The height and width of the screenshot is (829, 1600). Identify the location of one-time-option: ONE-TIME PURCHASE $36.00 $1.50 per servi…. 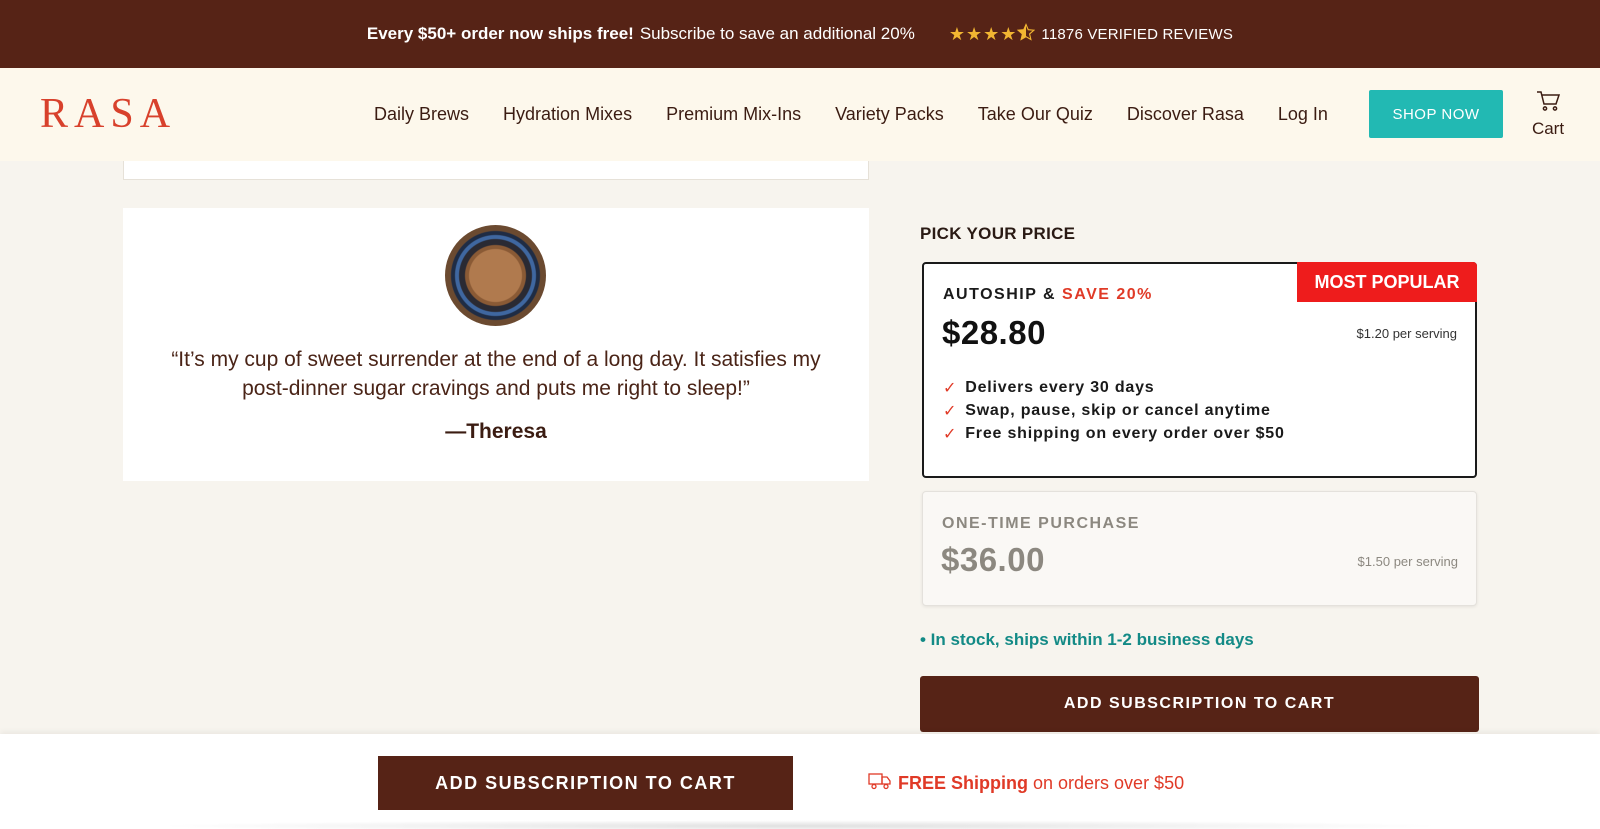
(1199, 548).